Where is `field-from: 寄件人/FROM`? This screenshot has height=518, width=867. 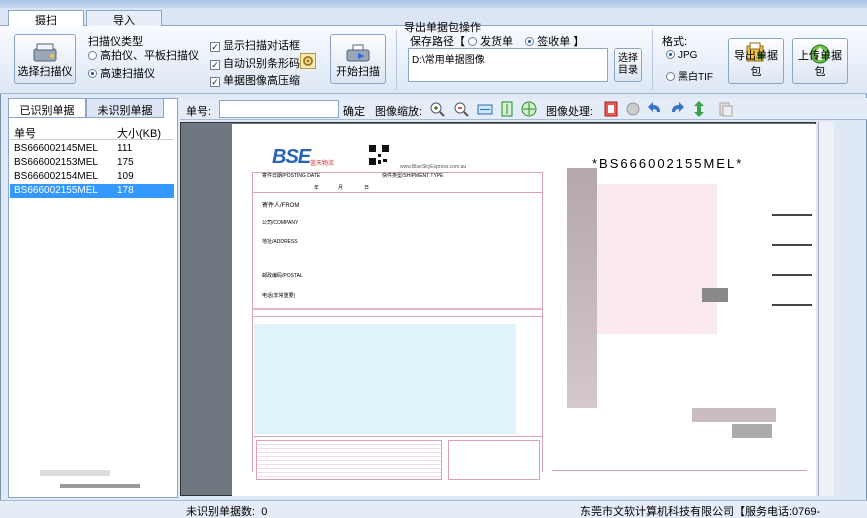
field-from: 寄件人/FROM is located at coordinates (281, 206).